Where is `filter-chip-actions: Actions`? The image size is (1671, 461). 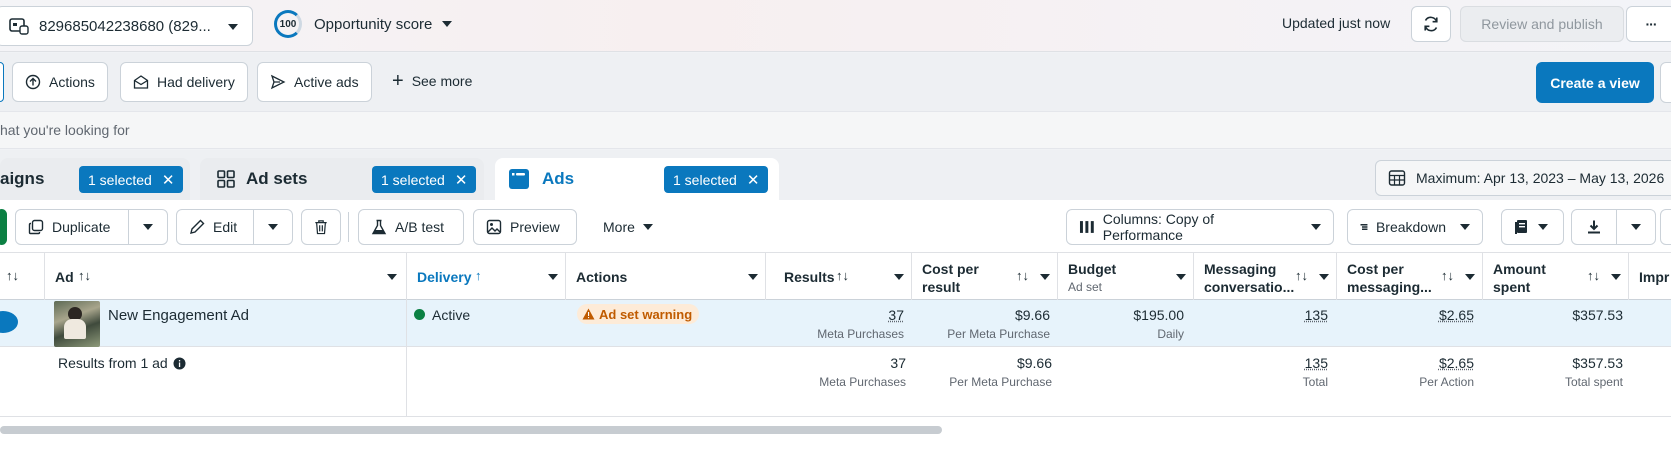
filter-chip-actions: Actions is located at coordinates (60, 82).